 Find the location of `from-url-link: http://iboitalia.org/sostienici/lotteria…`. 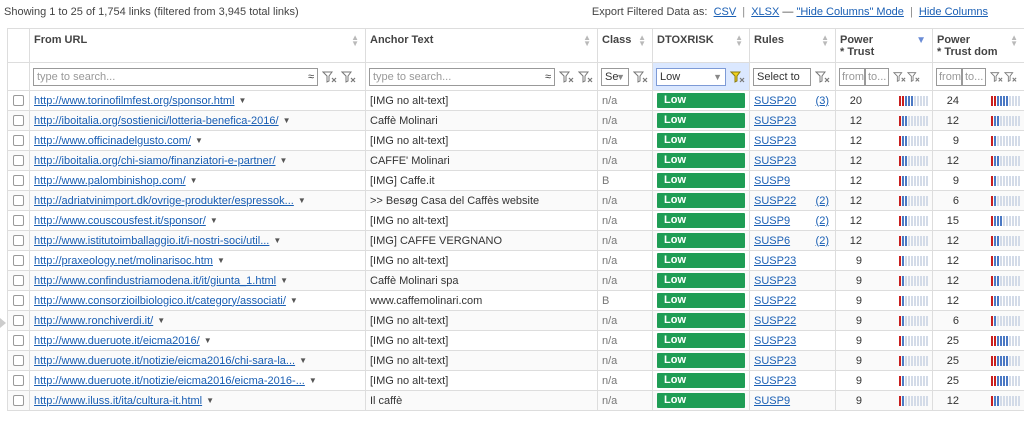

from-url-link: http://iboitalia.org/sostienici/lotteria… is located at coordinates (156, 121).